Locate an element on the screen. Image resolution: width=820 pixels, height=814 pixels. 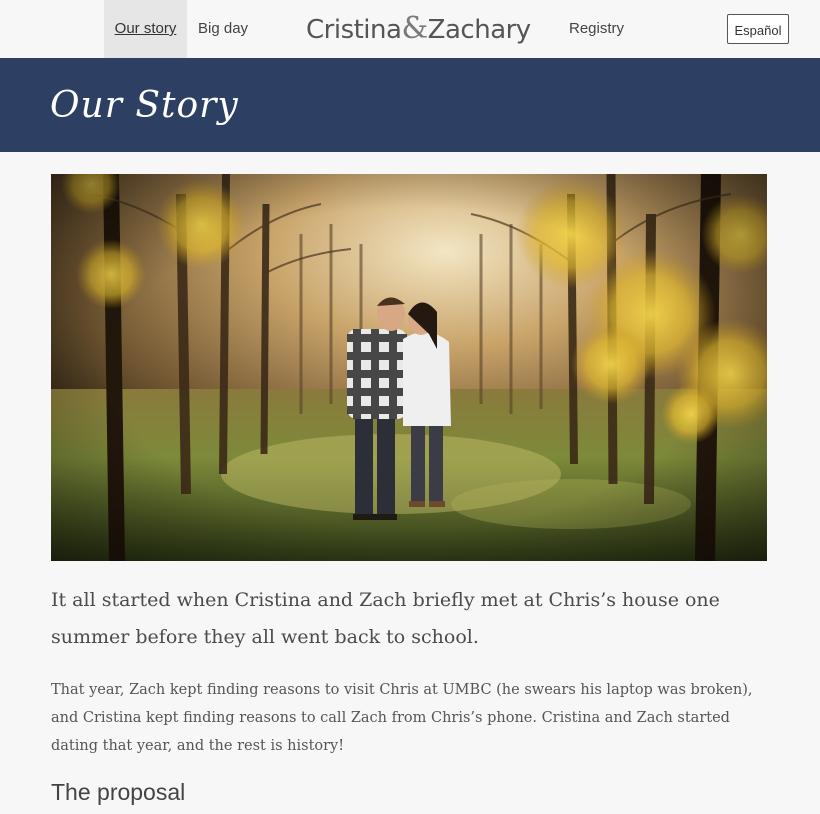
site-brand-logo: Cristina&Zachary is located at coordinates (418, 29).